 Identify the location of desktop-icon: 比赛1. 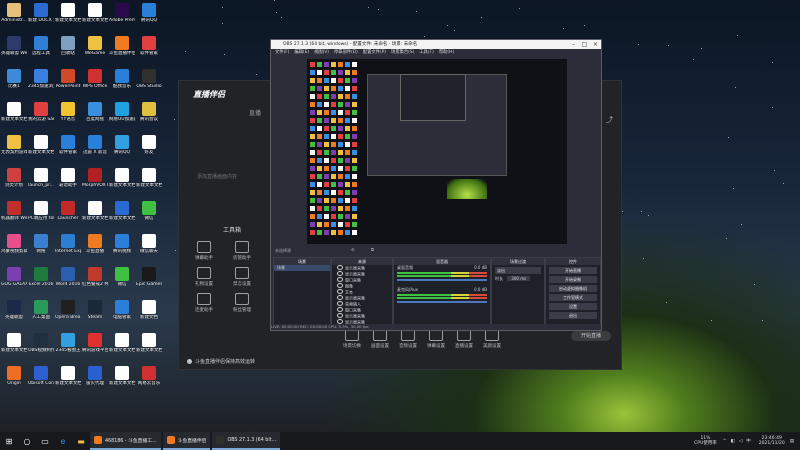
(14, 79).